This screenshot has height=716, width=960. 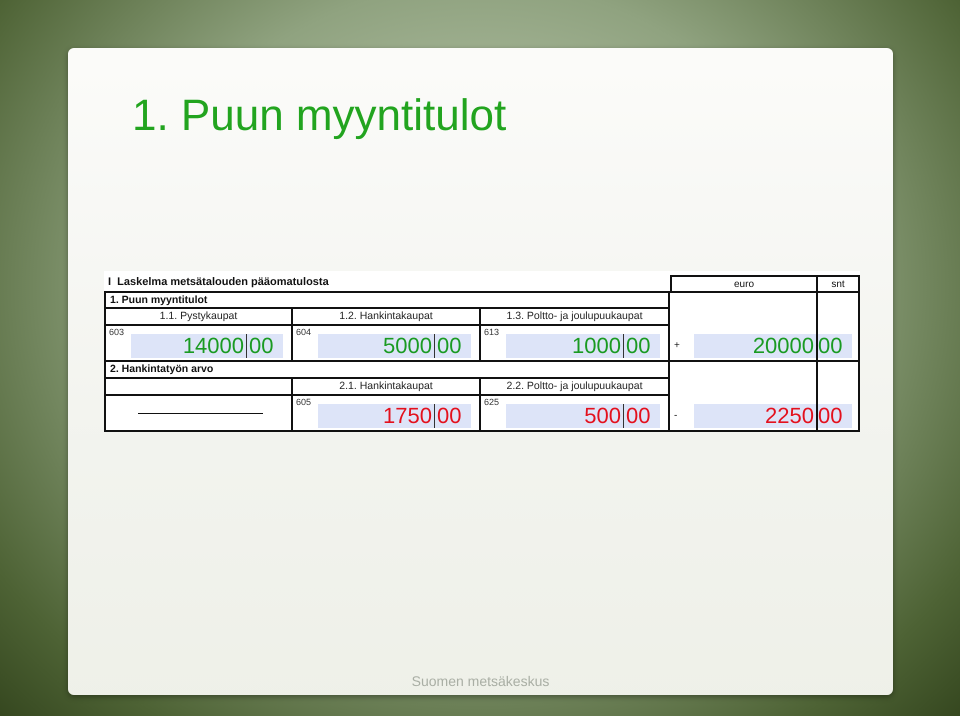 I want to click on field-code: 603, so click(x=116, y=332).